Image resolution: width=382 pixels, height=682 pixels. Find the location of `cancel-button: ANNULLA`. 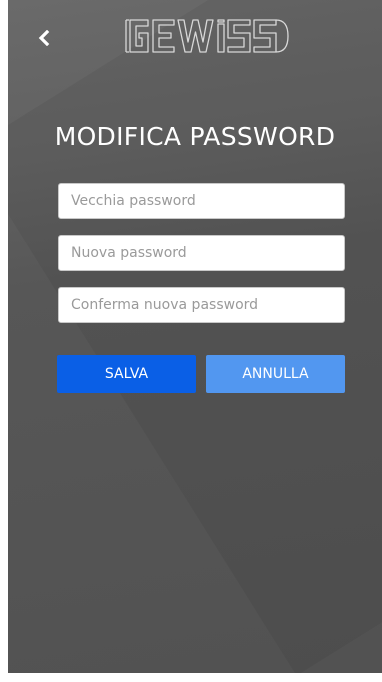

cancel-button: ANNULLA is located at coordinates (275, 374).